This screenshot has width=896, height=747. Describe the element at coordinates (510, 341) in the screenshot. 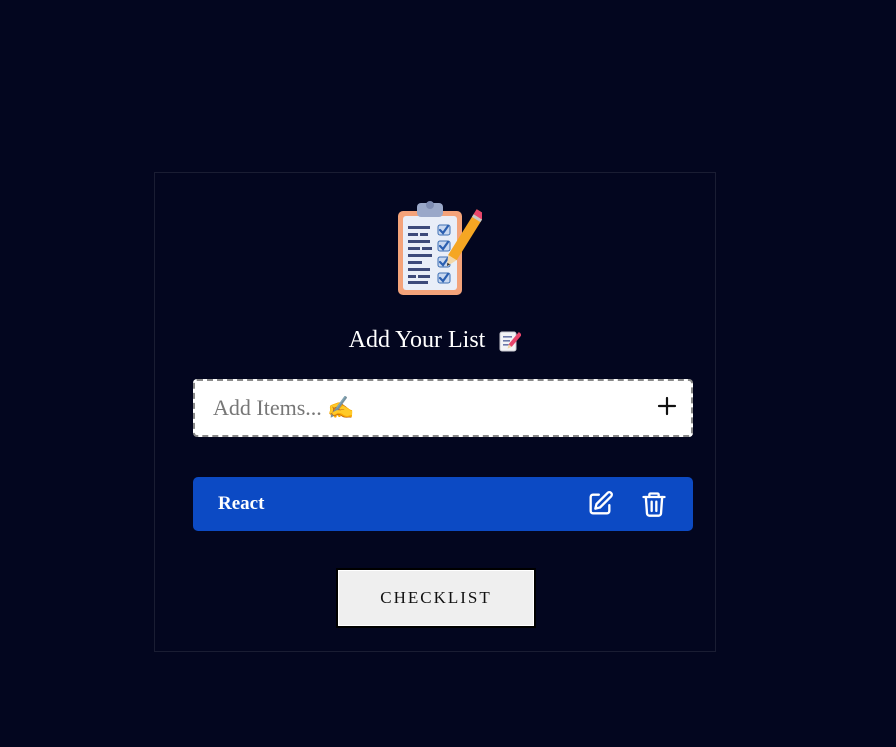

I see `memo-icon` at that location.